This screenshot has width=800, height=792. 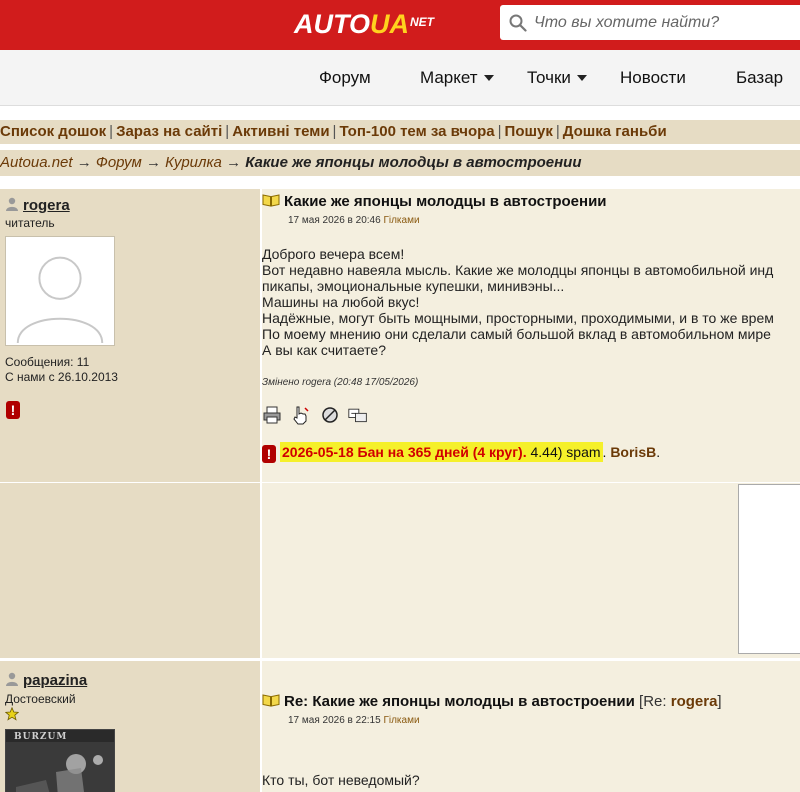 What do you see at coordinates (61, 377) in the screenshot?
I see `user-joined-date: С нами с 26.10.2013` at bounding box center [61, 377].